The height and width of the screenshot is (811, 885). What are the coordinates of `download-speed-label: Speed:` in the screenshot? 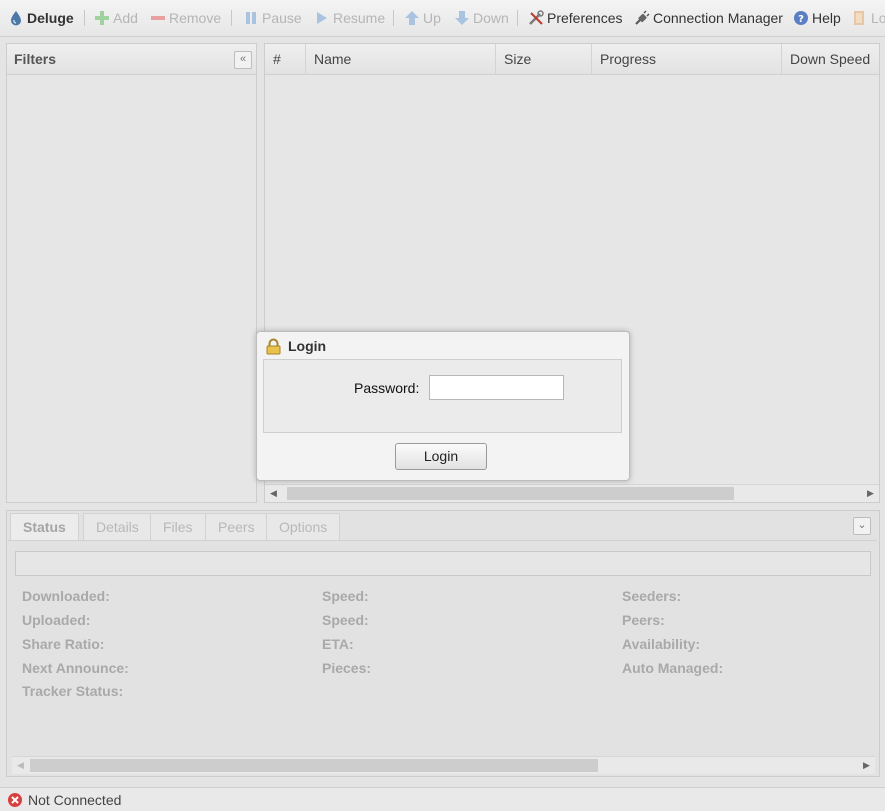 It's located at (345, 596).